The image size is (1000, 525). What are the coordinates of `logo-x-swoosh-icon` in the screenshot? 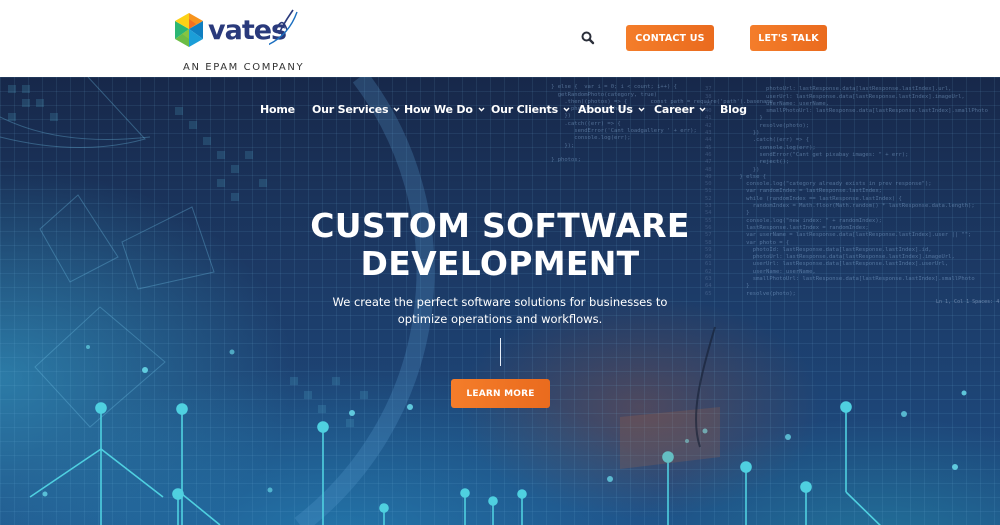 It's located at (283, 27).